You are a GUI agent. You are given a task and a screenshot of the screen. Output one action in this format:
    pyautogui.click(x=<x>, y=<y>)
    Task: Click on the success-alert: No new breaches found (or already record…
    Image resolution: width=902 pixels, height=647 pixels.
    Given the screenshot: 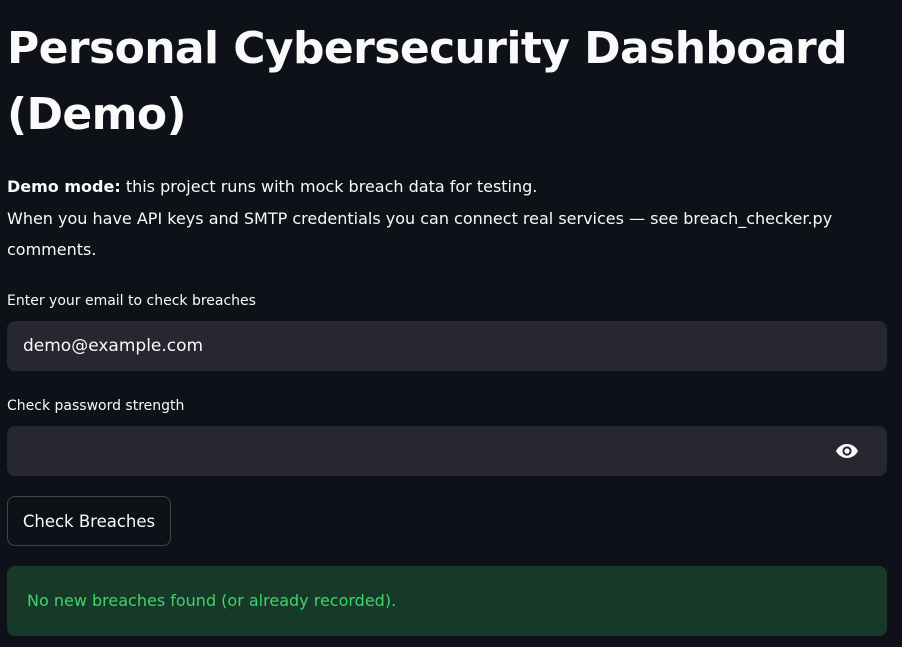 What is the action you would take?
    pyautogui.click(x=447, y=601)
    